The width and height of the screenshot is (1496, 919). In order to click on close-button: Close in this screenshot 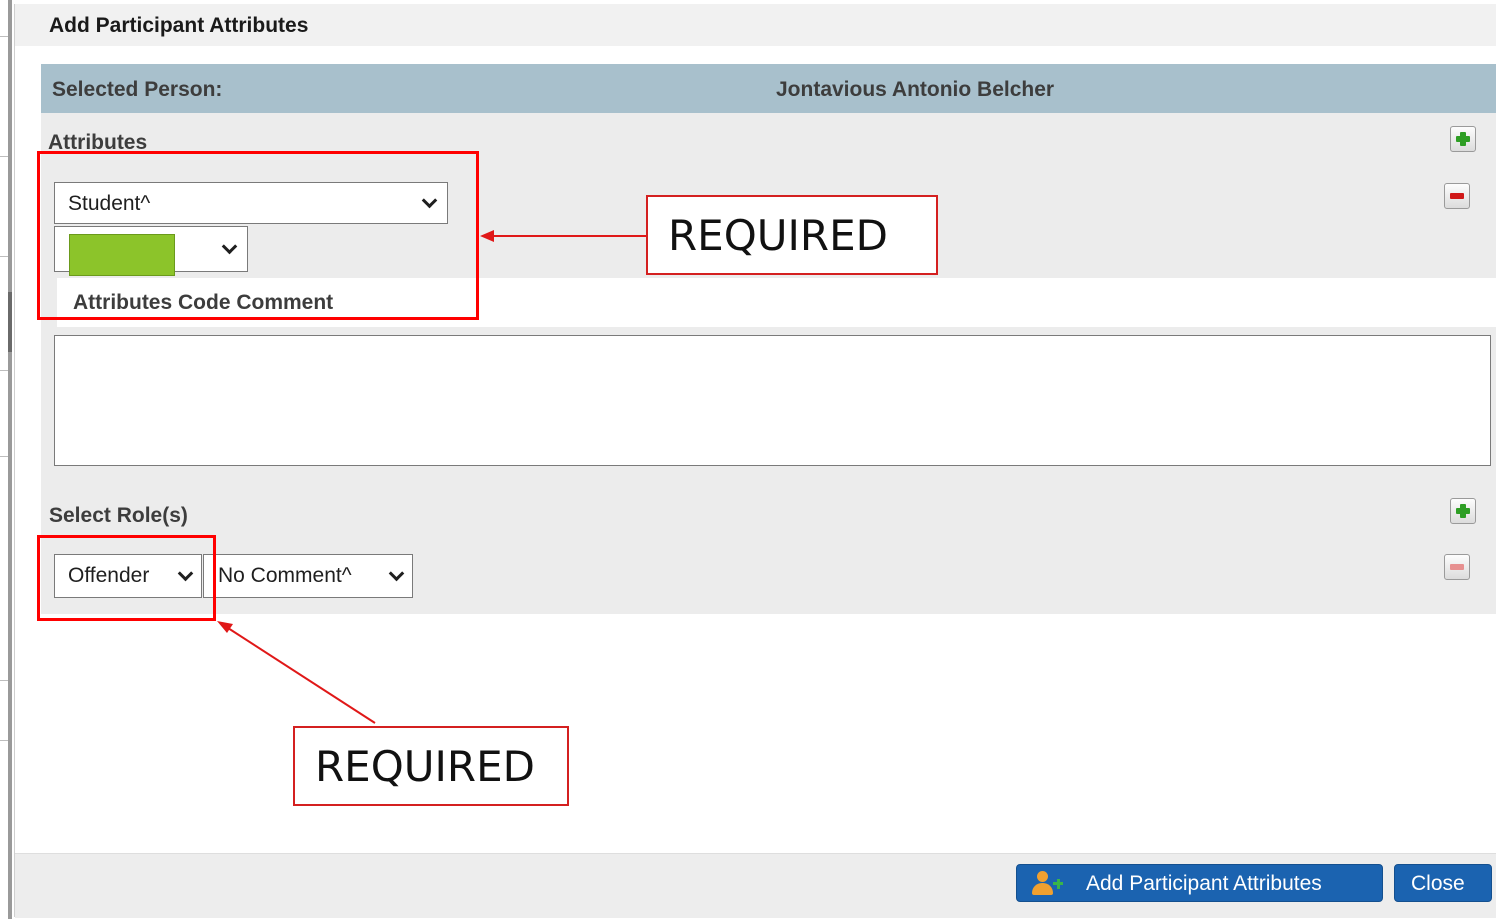, I will do `click(1443, 883)`.